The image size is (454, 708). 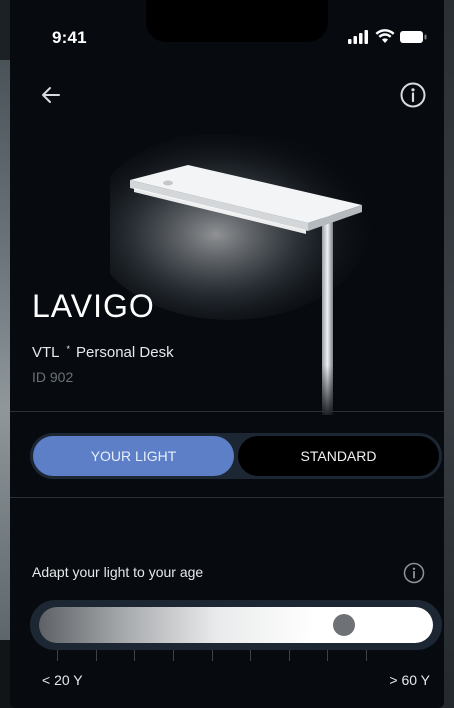 What do you see at coordinates (118, 572) in the screenshot?
I see `age-adapt-label: Adapt your light to your age` at bounding box center [118, 572].